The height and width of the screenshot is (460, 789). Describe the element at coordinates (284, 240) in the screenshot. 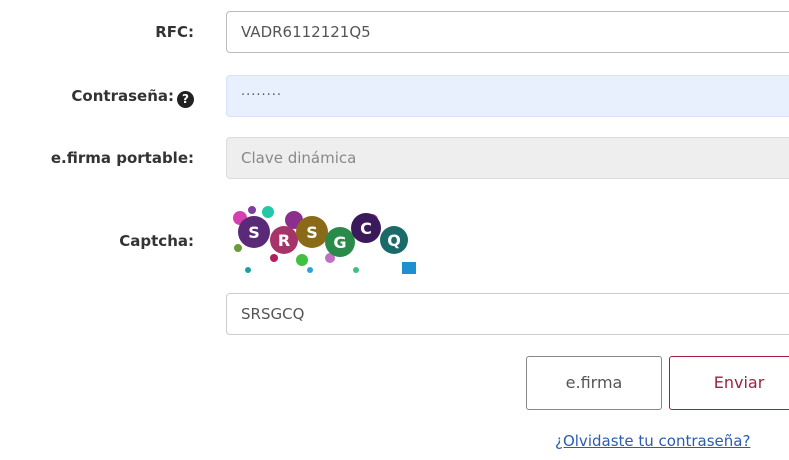

I see `captcha-letter: R` at that location.